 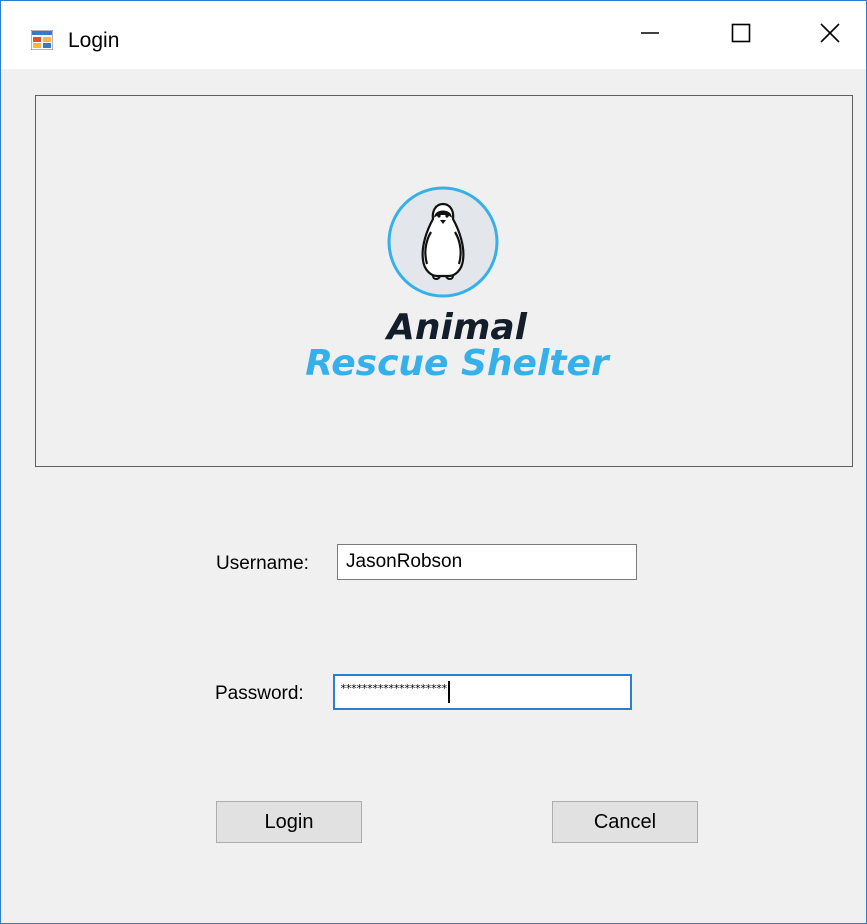 What do you see at coordinates (394, 688) in the screenshot?
I see `password-mask: ********************` at bounding box center [394, 688].